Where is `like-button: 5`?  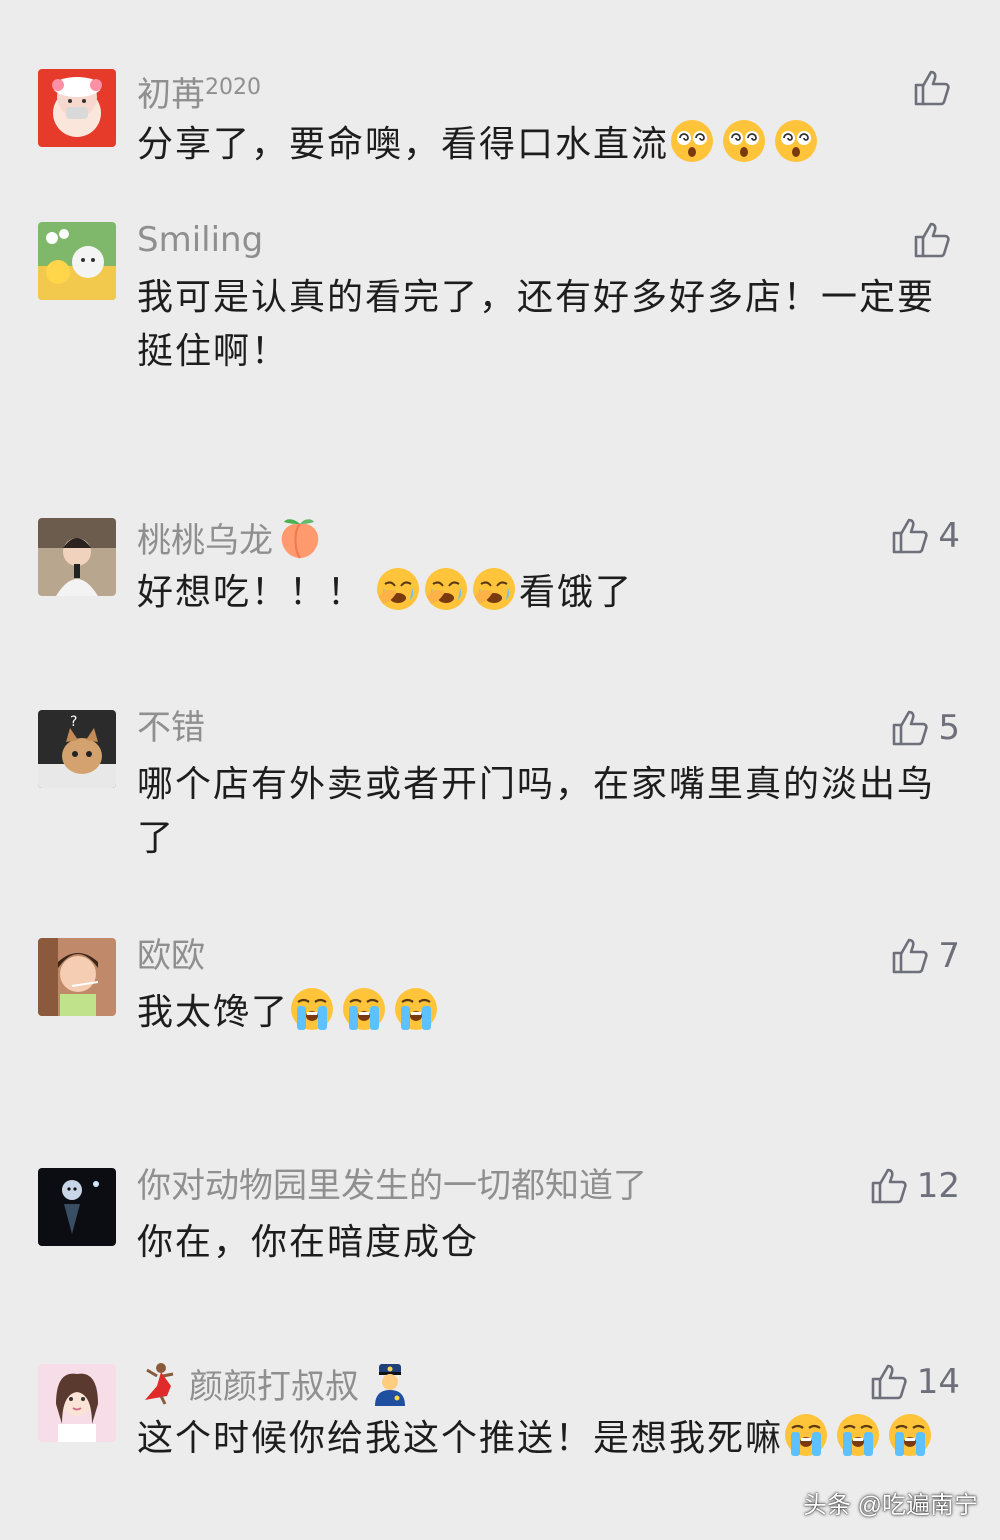 like-button: 5 is located at coordinates (925, 728).